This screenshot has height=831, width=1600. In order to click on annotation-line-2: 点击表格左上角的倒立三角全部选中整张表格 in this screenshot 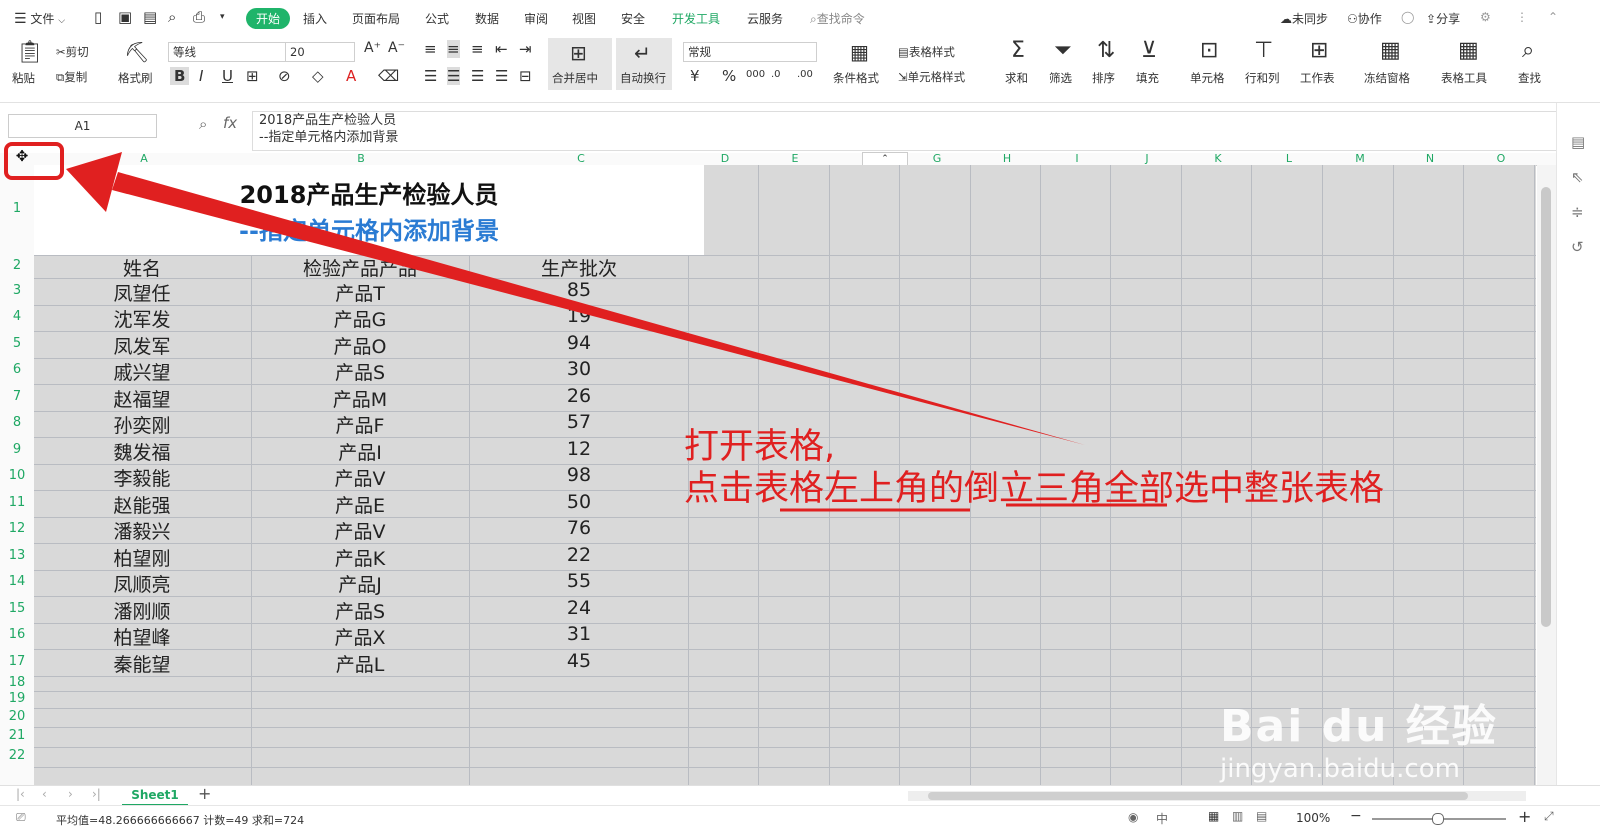, I will do `click(1034, 489)`.